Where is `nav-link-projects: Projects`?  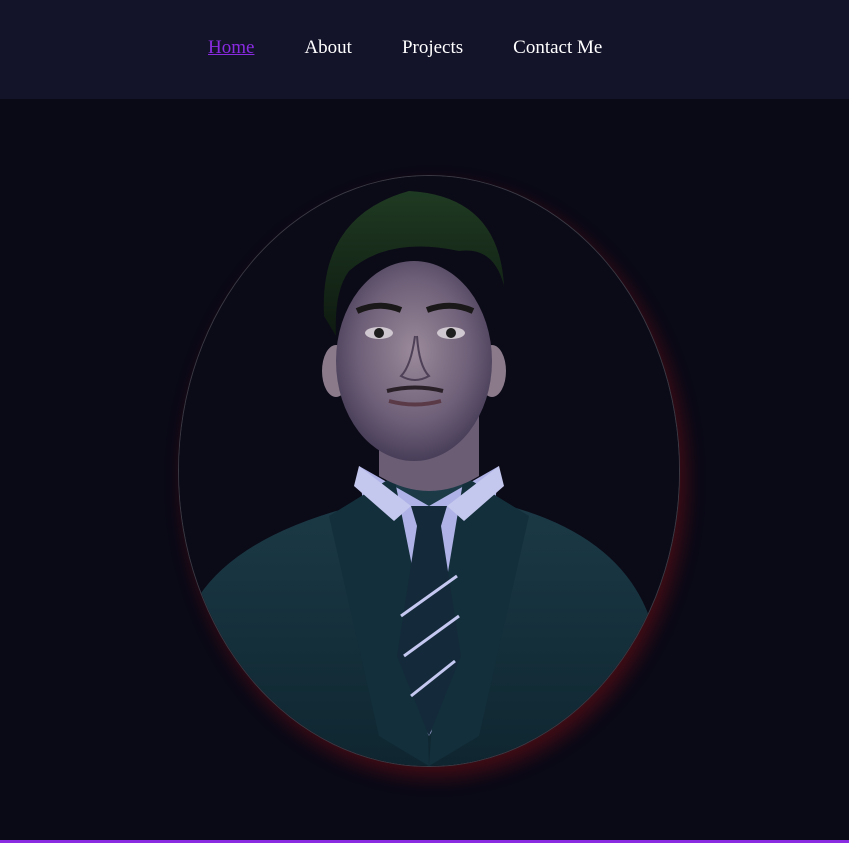
nav-link-projects: Projects is located at coordinates (432, 48).